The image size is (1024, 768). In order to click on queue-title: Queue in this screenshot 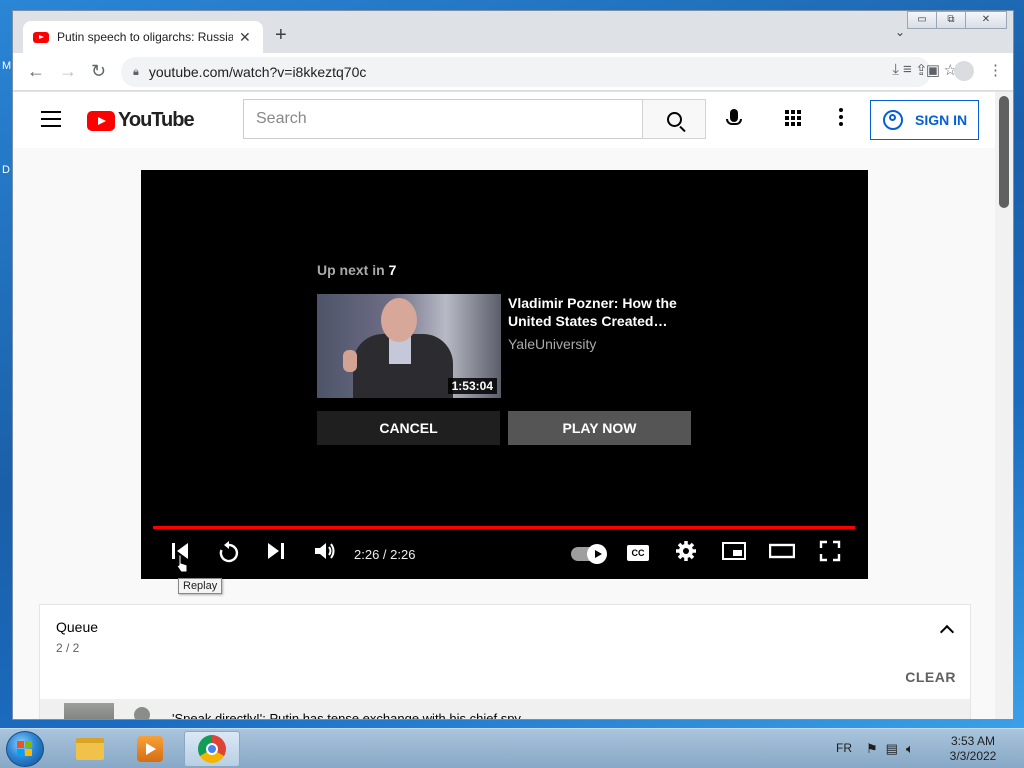, I will do `click(77, 627)`.